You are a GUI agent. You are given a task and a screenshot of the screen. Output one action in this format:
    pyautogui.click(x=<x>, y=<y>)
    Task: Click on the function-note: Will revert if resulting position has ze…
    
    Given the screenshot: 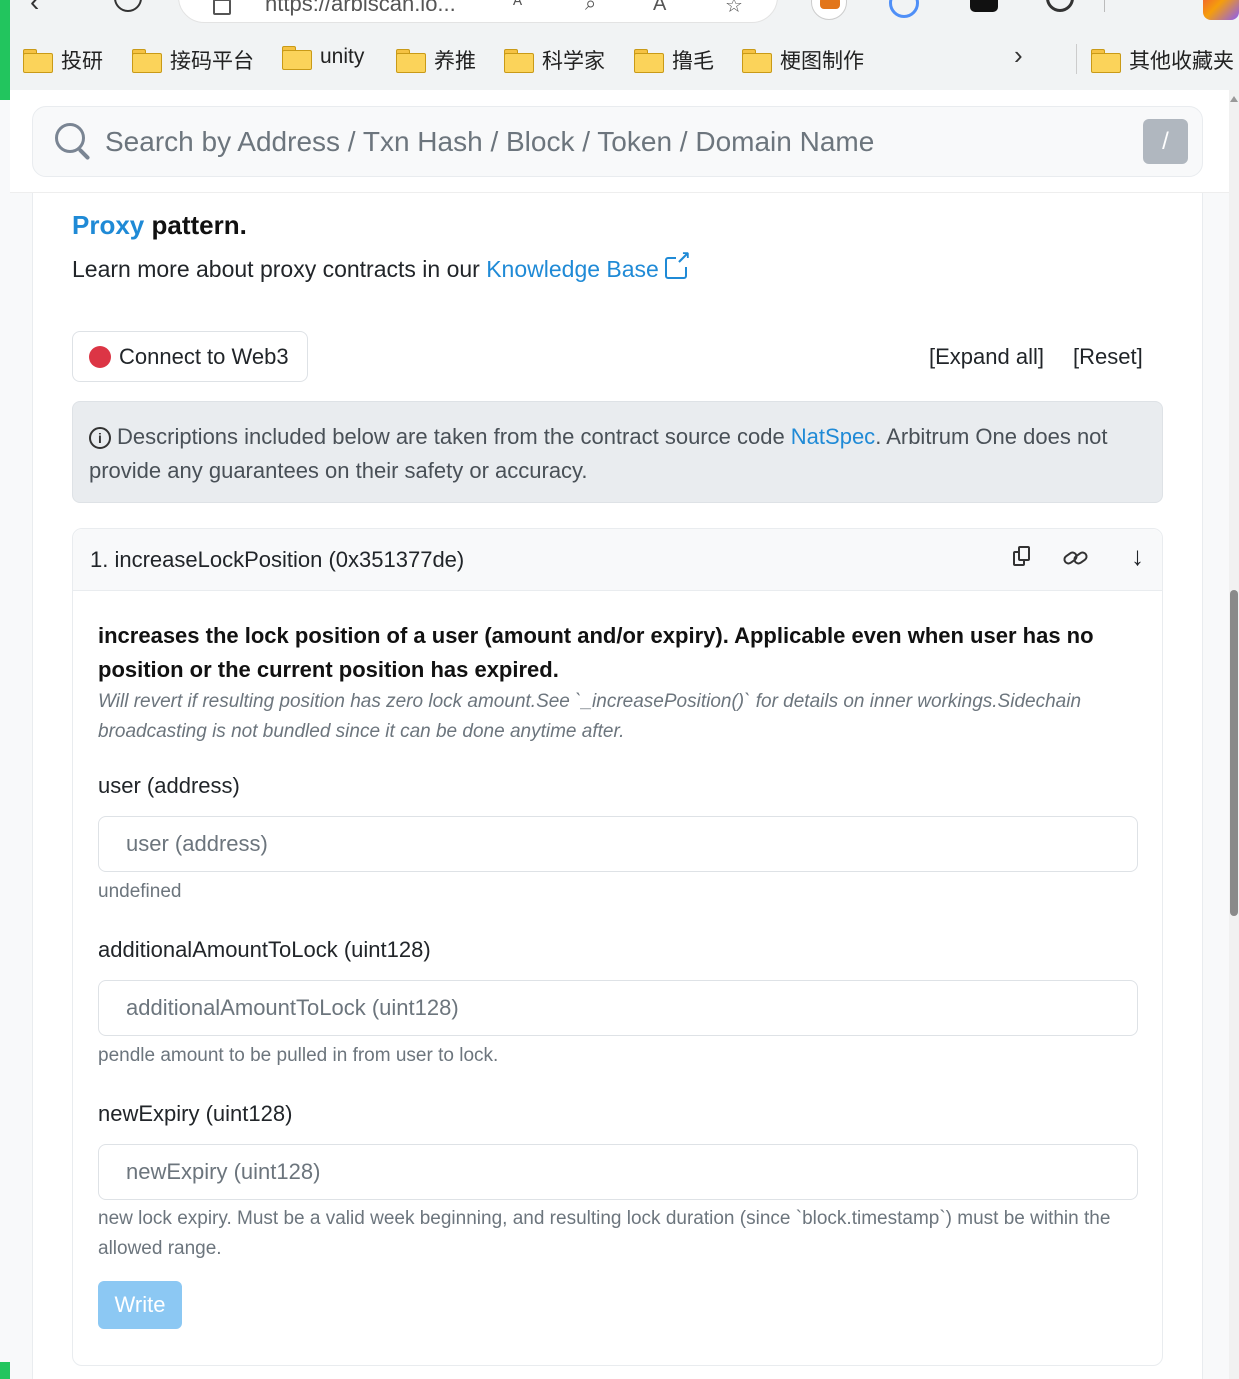 What is the action you would take?
    pyautogui.click(x=590, y=716)
    